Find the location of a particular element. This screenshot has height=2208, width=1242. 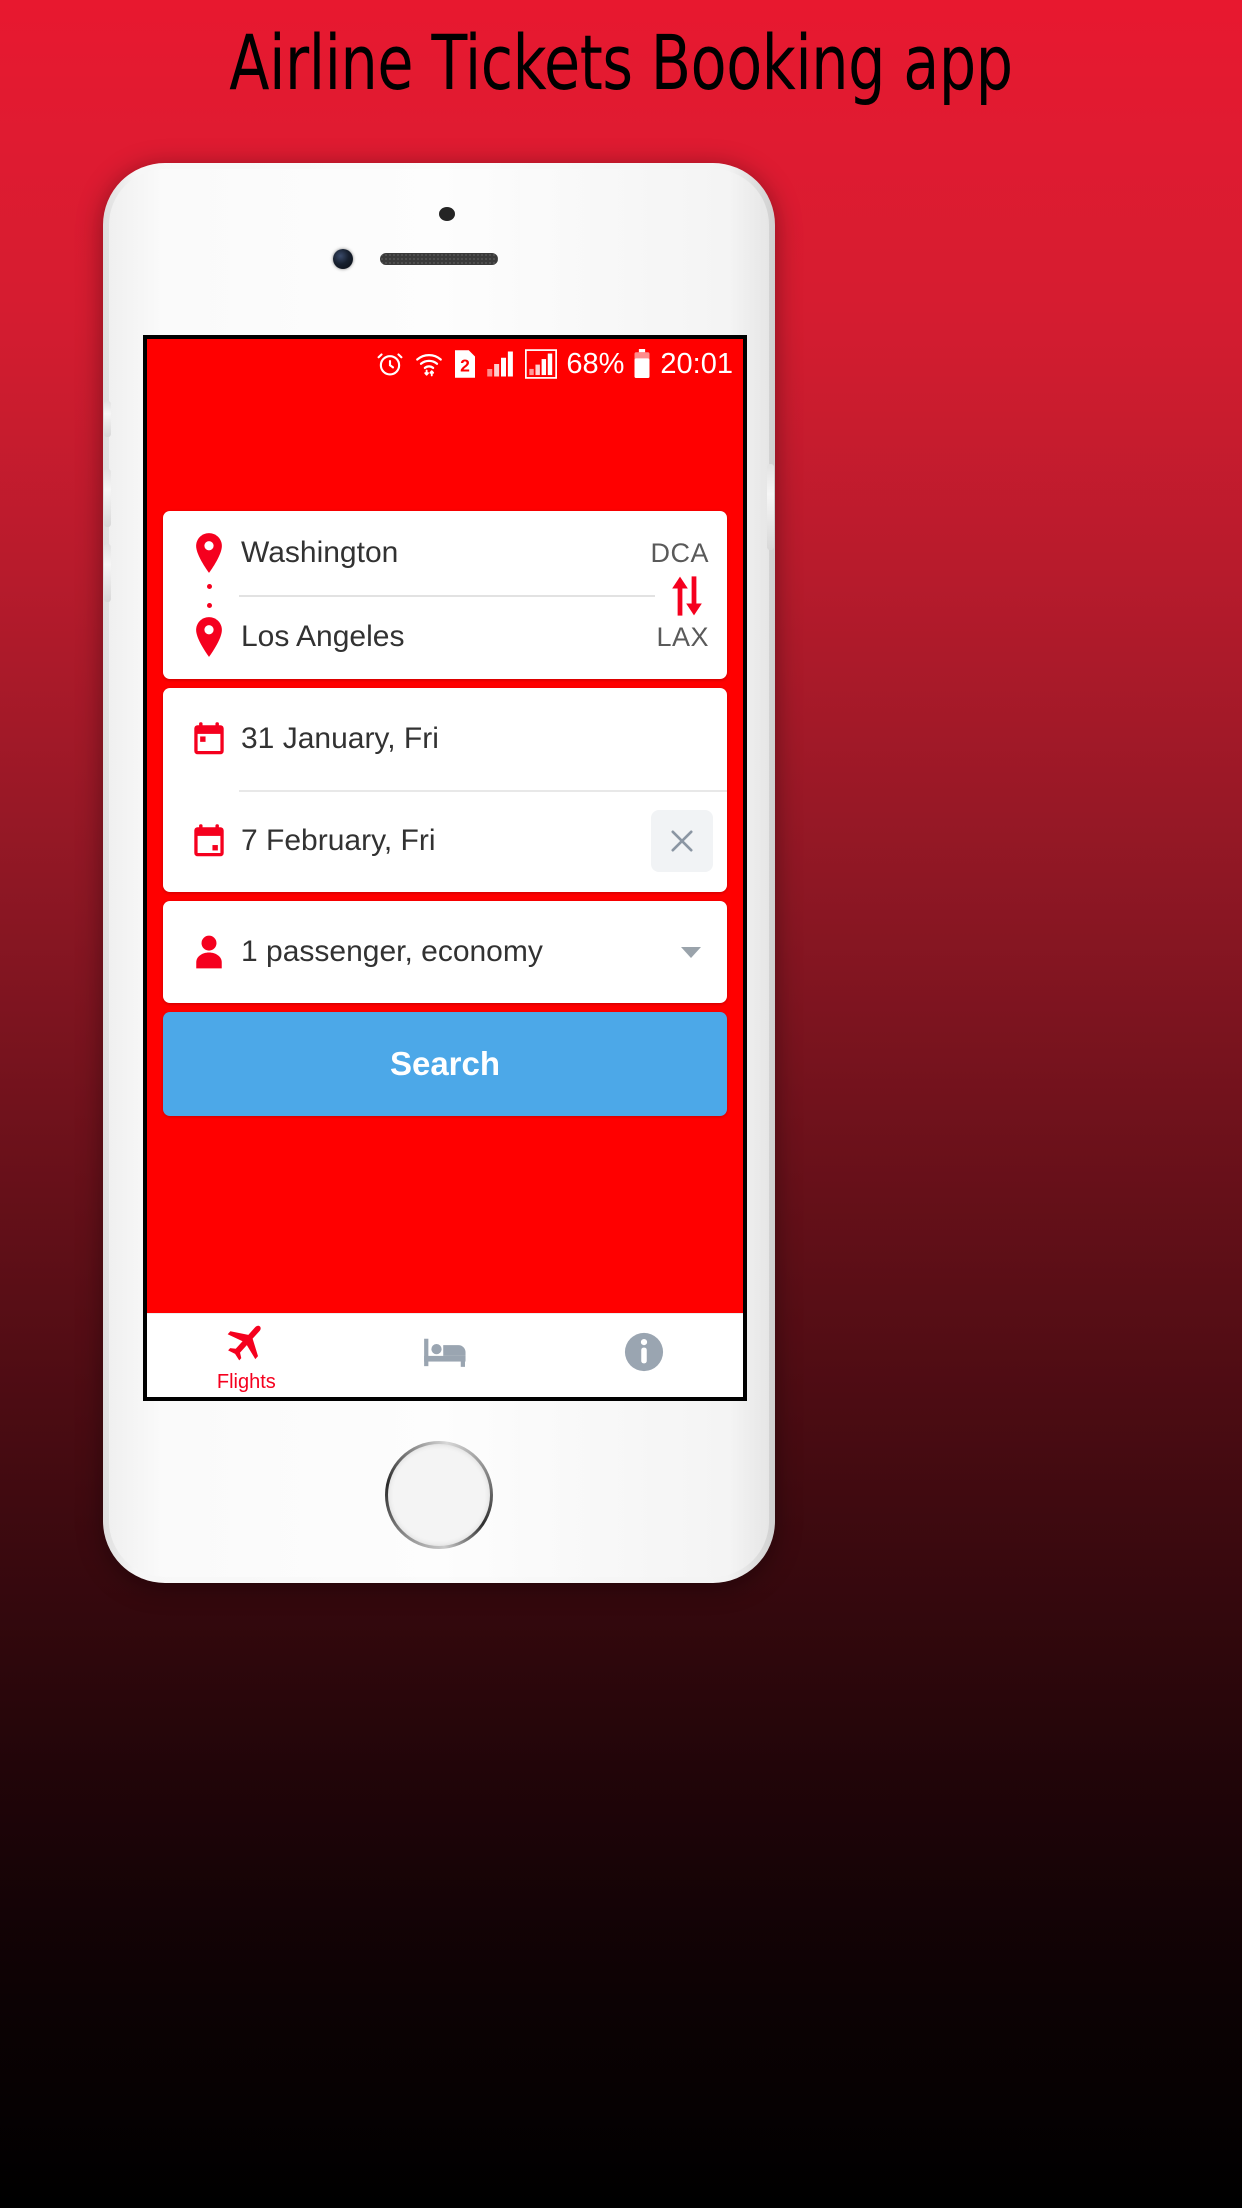

bottom-navigation: Flights is located at coordinates (445, 1355).